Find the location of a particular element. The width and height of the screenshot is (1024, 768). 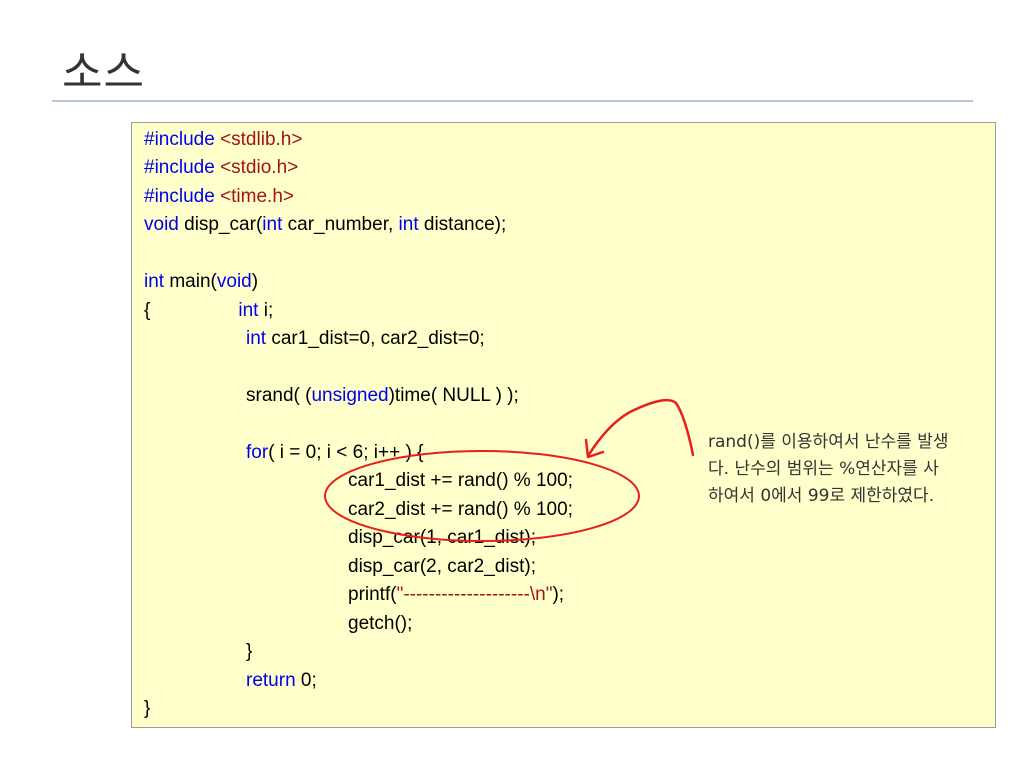

code-text: distance); is located at coordinates (462, 225).